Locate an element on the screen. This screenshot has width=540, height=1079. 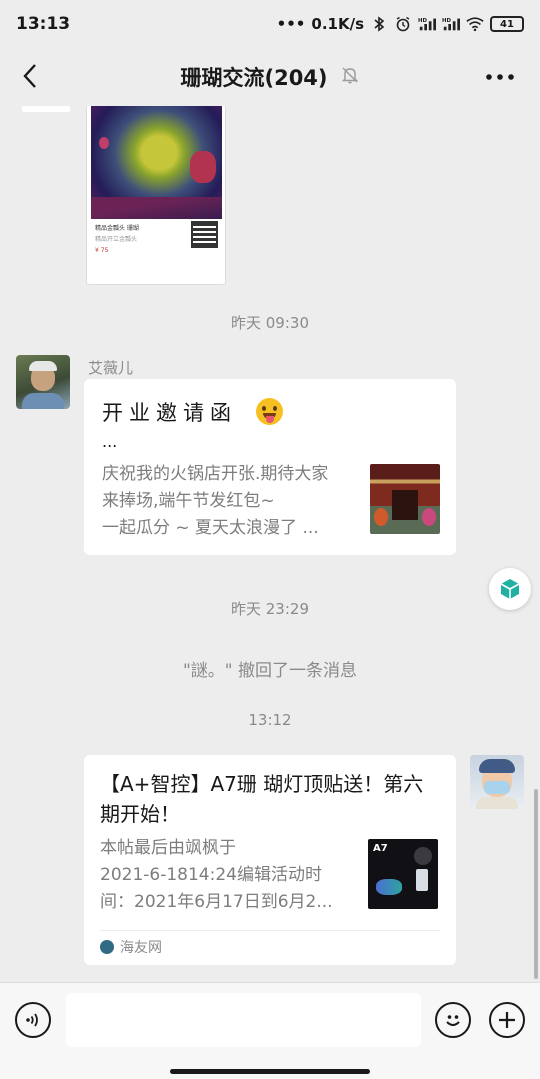
bluetooth-icon is located at coordinates (379, 24).